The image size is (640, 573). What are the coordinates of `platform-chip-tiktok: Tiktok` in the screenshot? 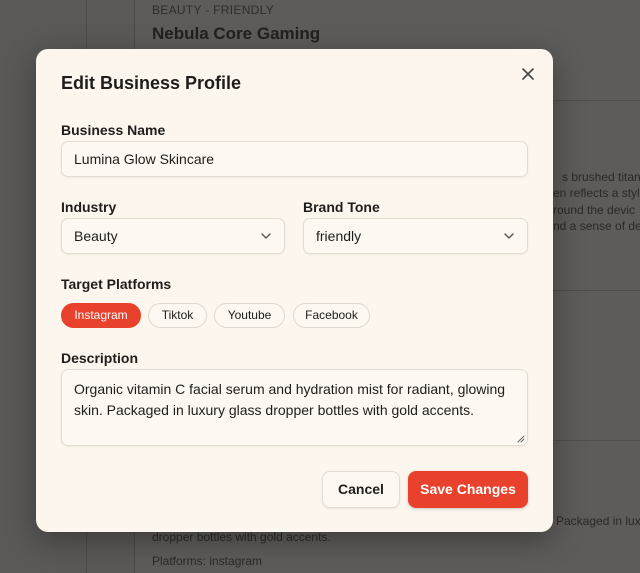 It's located at (177, 315).